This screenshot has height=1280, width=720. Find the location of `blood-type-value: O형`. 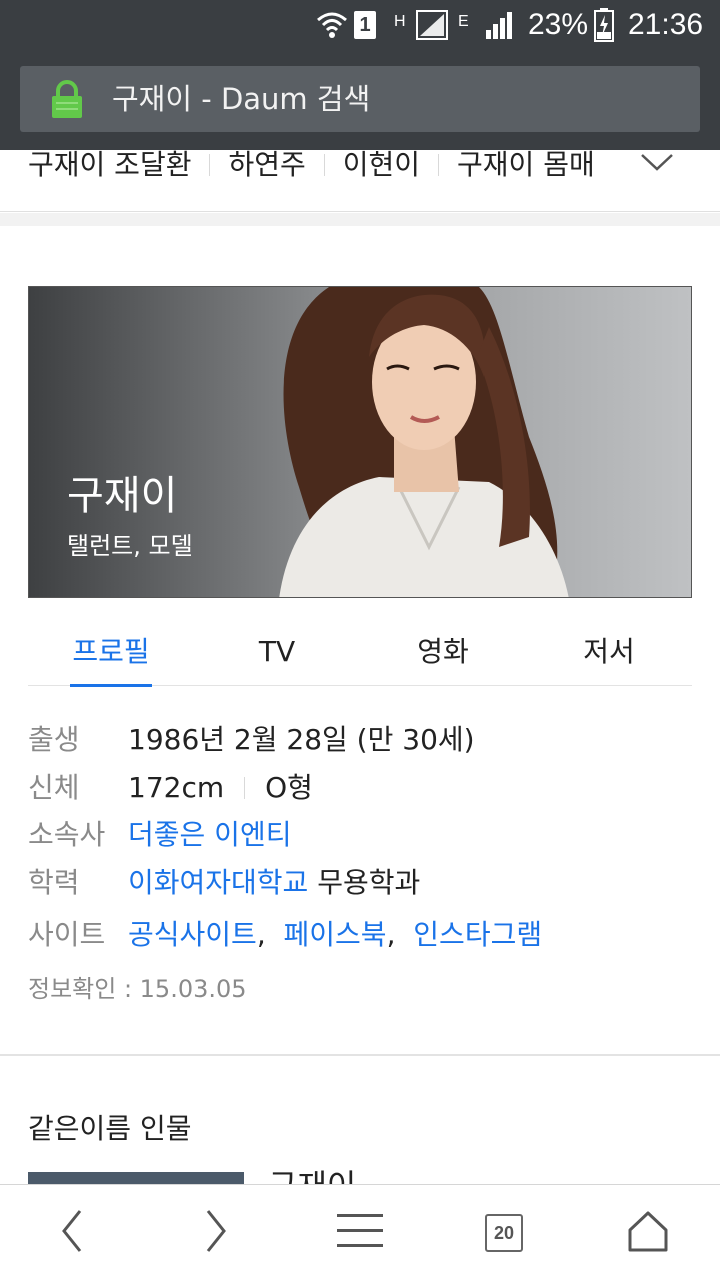

blood-type-value: O형 is located at coordinates (289, 787).